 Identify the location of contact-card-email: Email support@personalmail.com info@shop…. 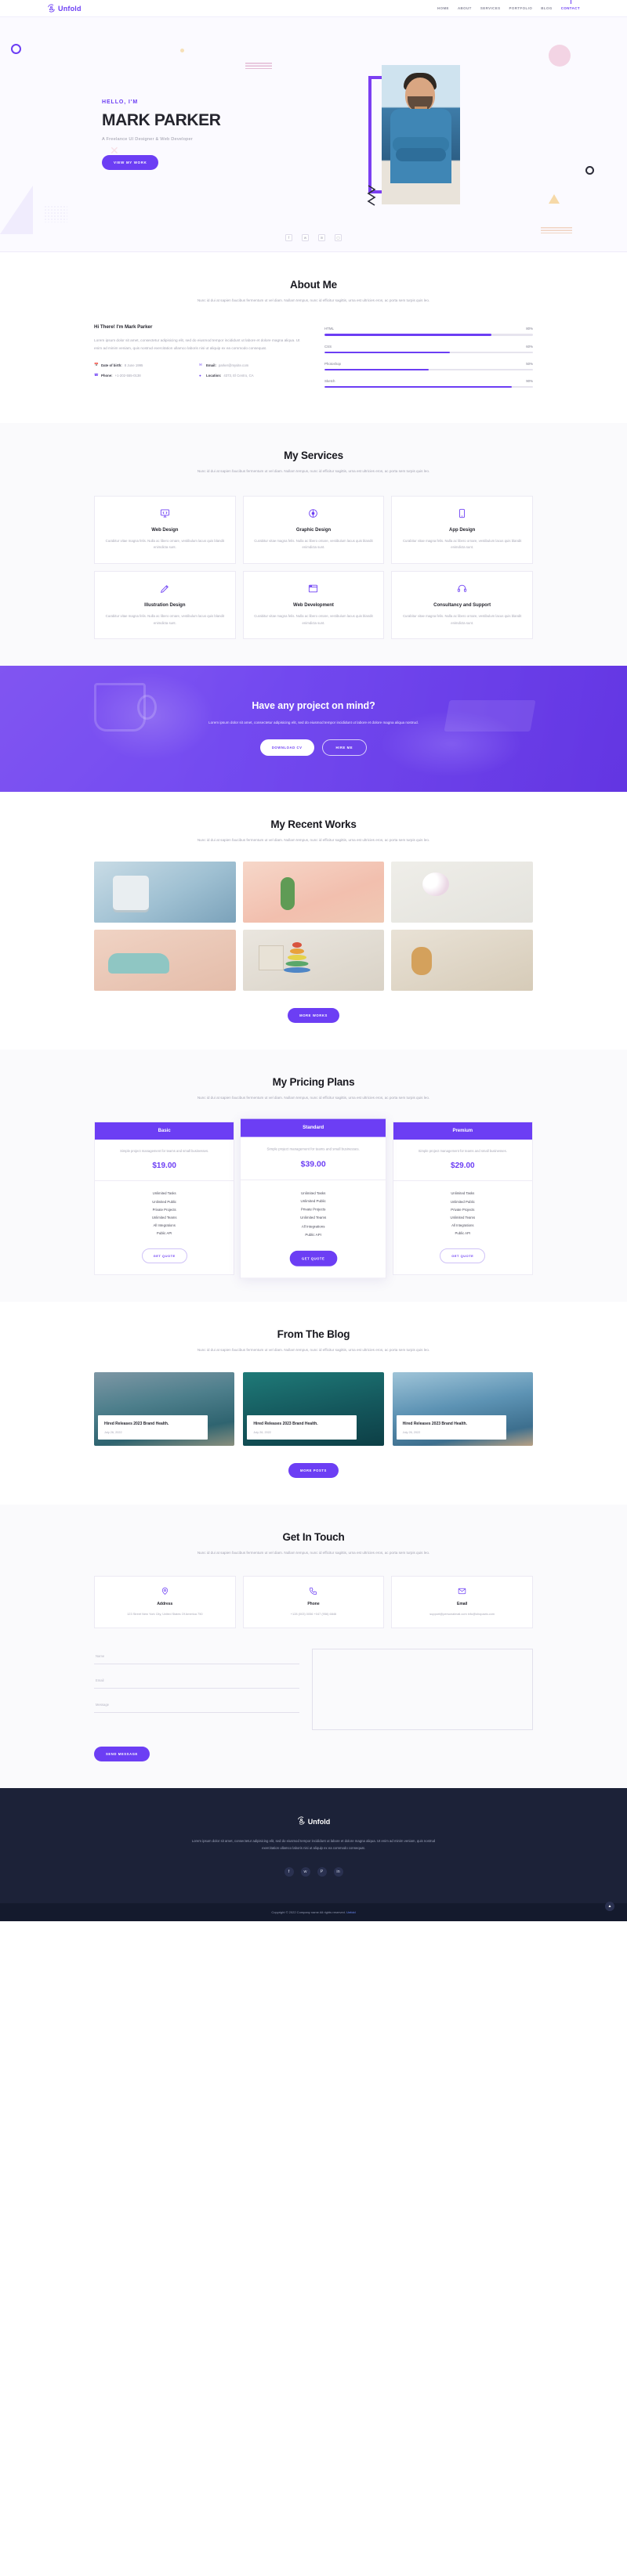
(462, 1602).